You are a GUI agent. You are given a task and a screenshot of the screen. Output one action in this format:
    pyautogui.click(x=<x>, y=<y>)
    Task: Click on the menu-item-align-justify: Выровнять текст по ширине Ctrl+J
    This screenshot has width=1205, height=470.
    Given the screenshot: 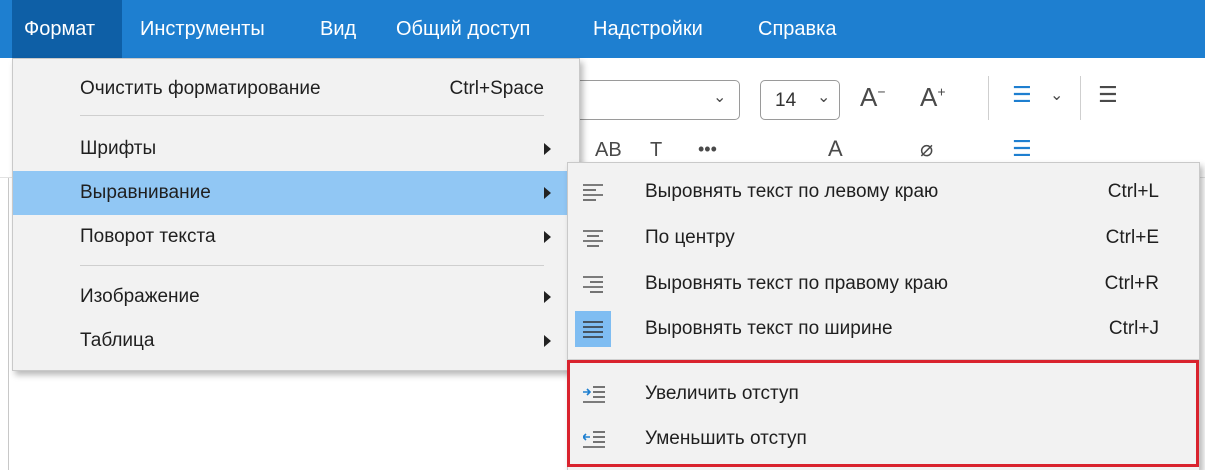 What is the action you would take?
    pyautogui.click(x=883, y=328)
    